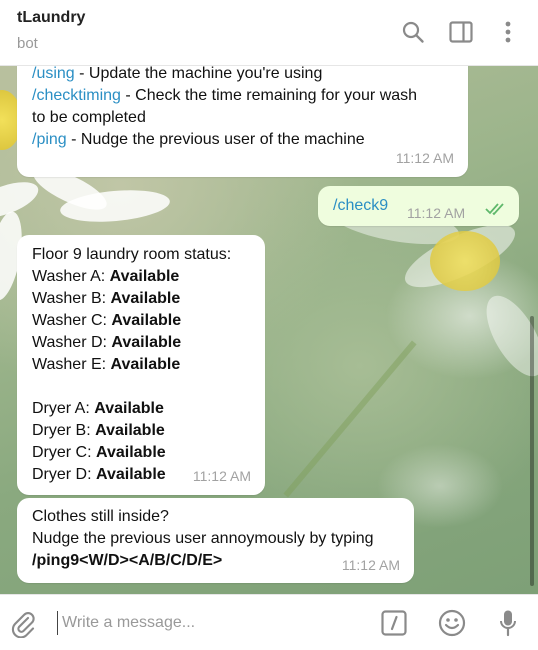 Image resolution: width=538 pixels, height=650 pixels. What do you see at coordinates (106, 298) in the screenshot?
I see `washer-status: Washer B: Available` at bounding box center [106, 298].